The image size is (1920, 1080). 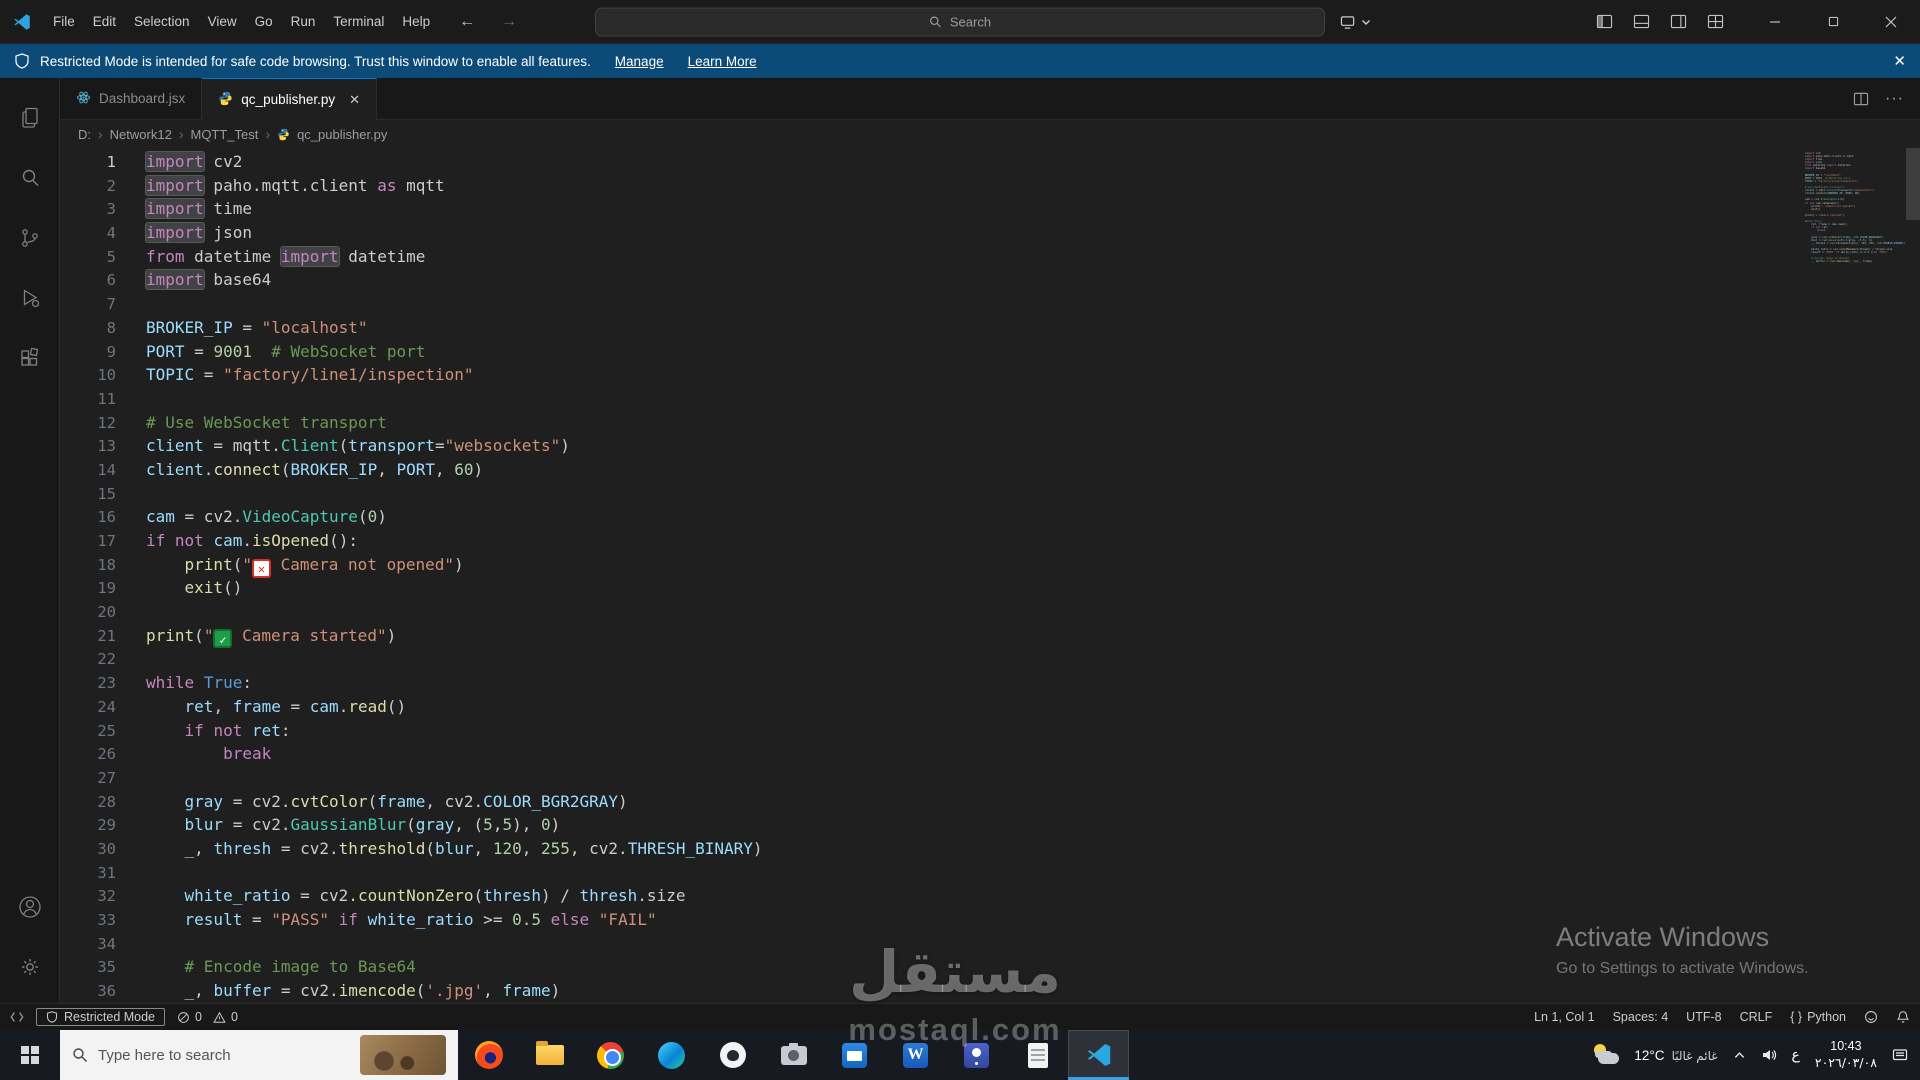 What do you see at coordinates (549, 1055) in the screenshot?
I see `taskbar-app-file-explorer` at bounding box center [549, 1055].